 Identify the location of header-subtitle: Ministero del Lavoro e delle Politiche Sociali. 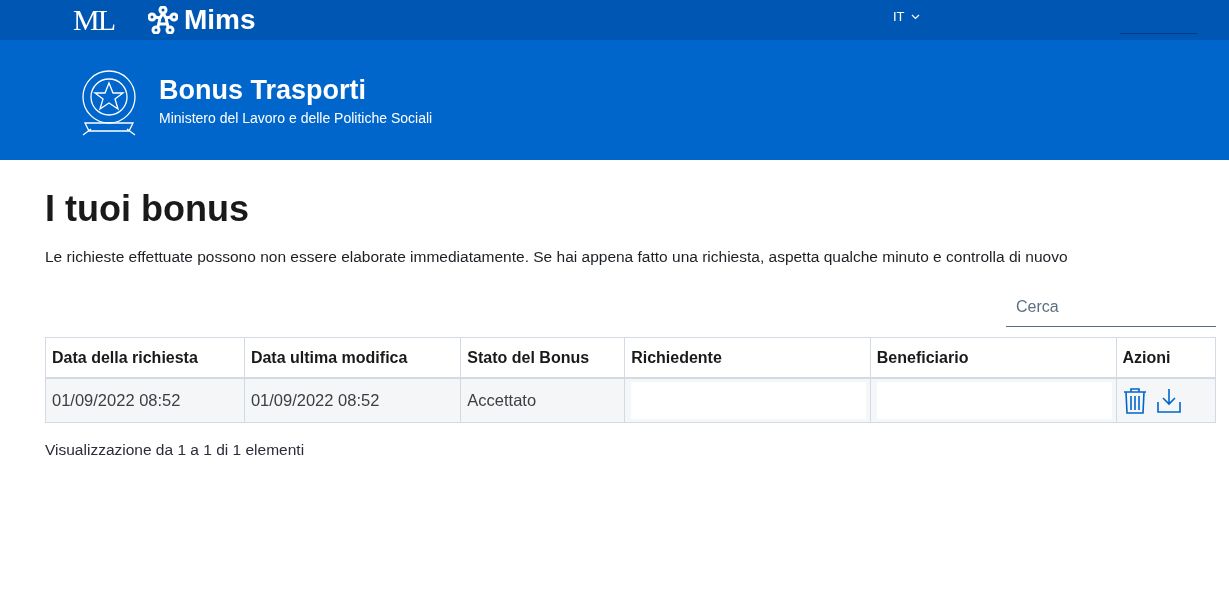
(296, 117).